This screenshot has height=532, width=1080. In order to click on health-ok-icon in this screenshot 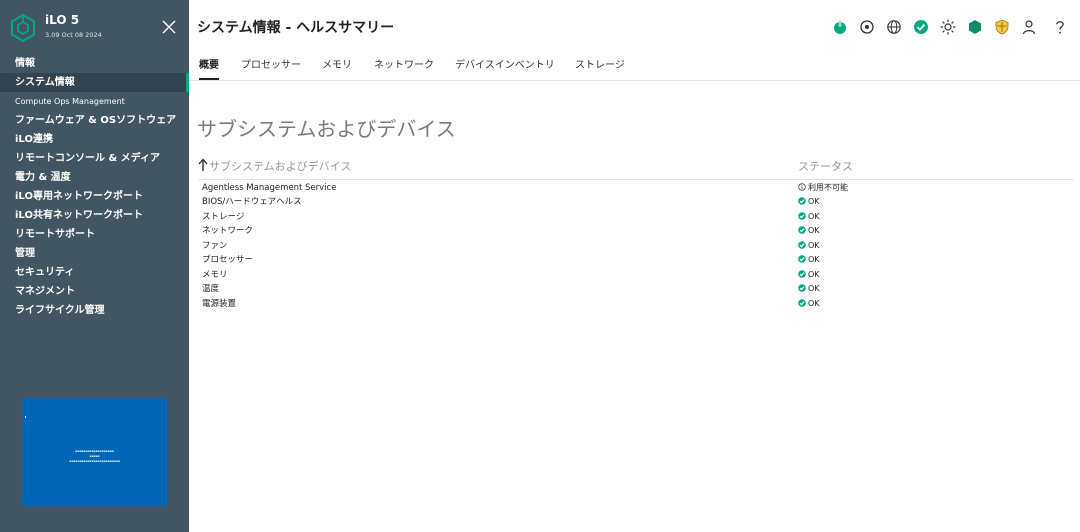, I will do `click(921, 27)`.